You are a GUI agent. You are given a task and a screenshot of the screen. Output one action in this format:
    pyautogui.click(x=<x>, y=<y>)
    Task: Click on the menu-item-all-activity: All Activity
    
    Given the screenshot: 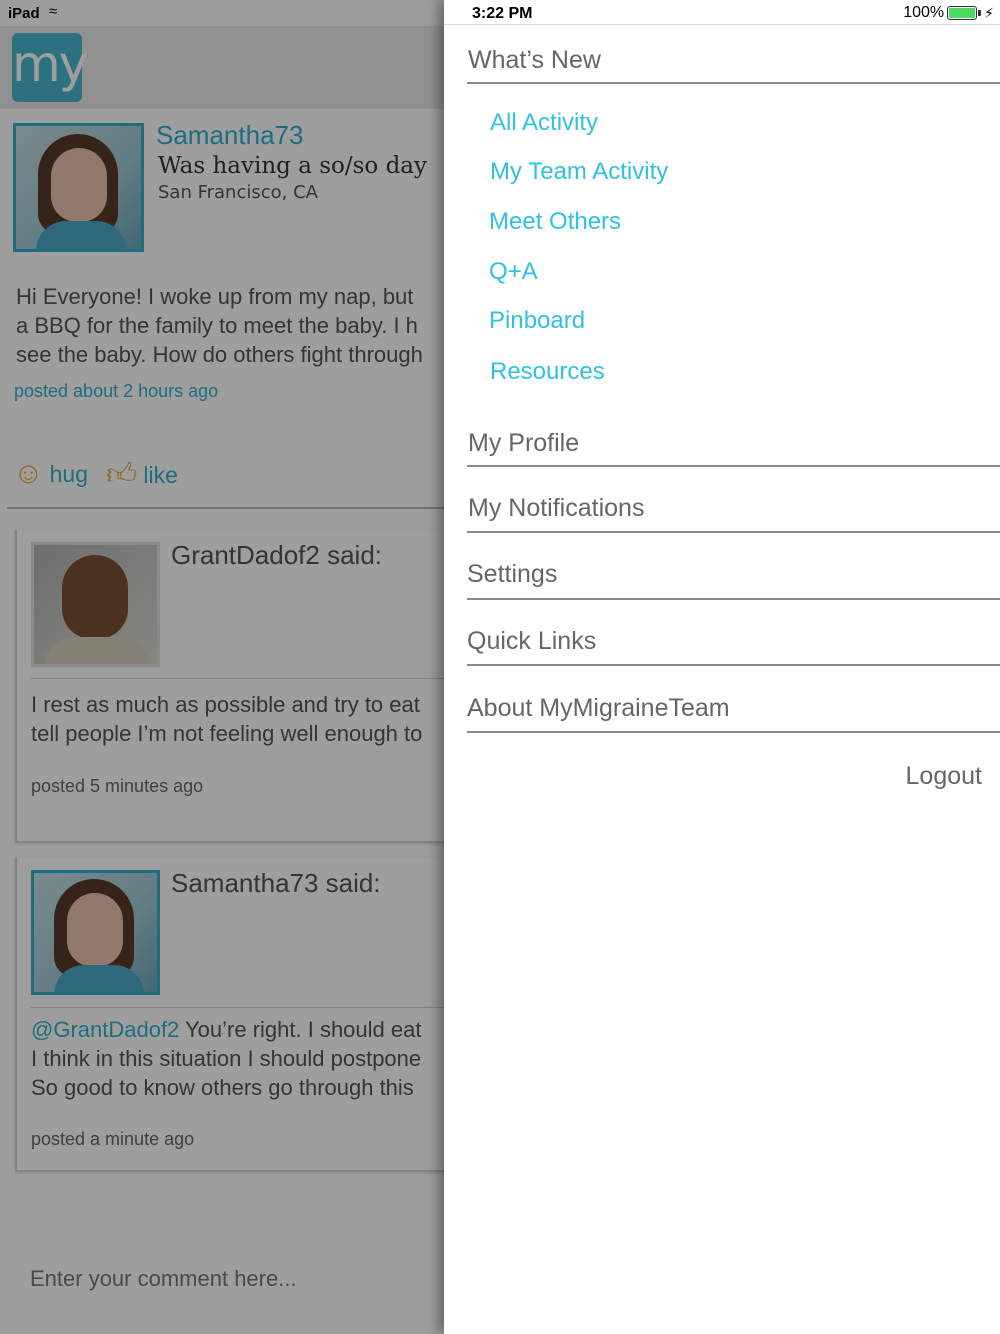 What is the action you would take?
    pyautogui.click(x=544, y=123)
    